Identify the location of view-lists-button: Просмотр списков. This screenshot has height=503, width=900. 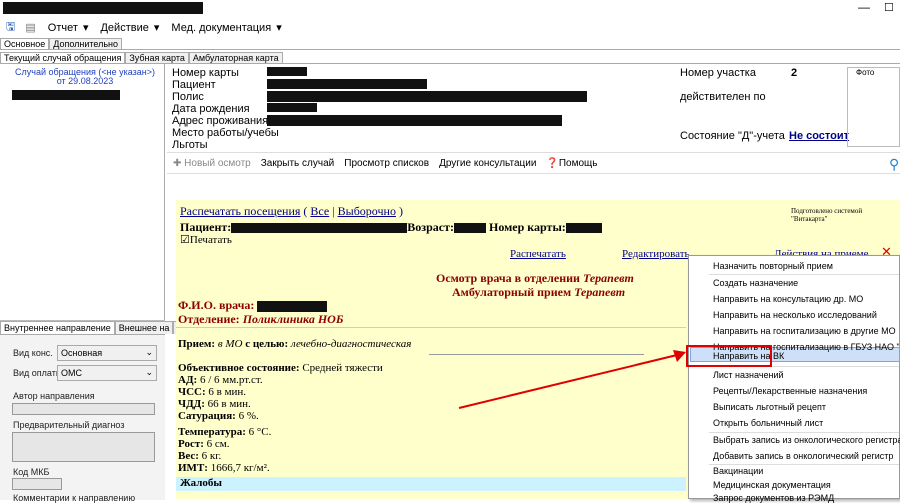
(386, 163).